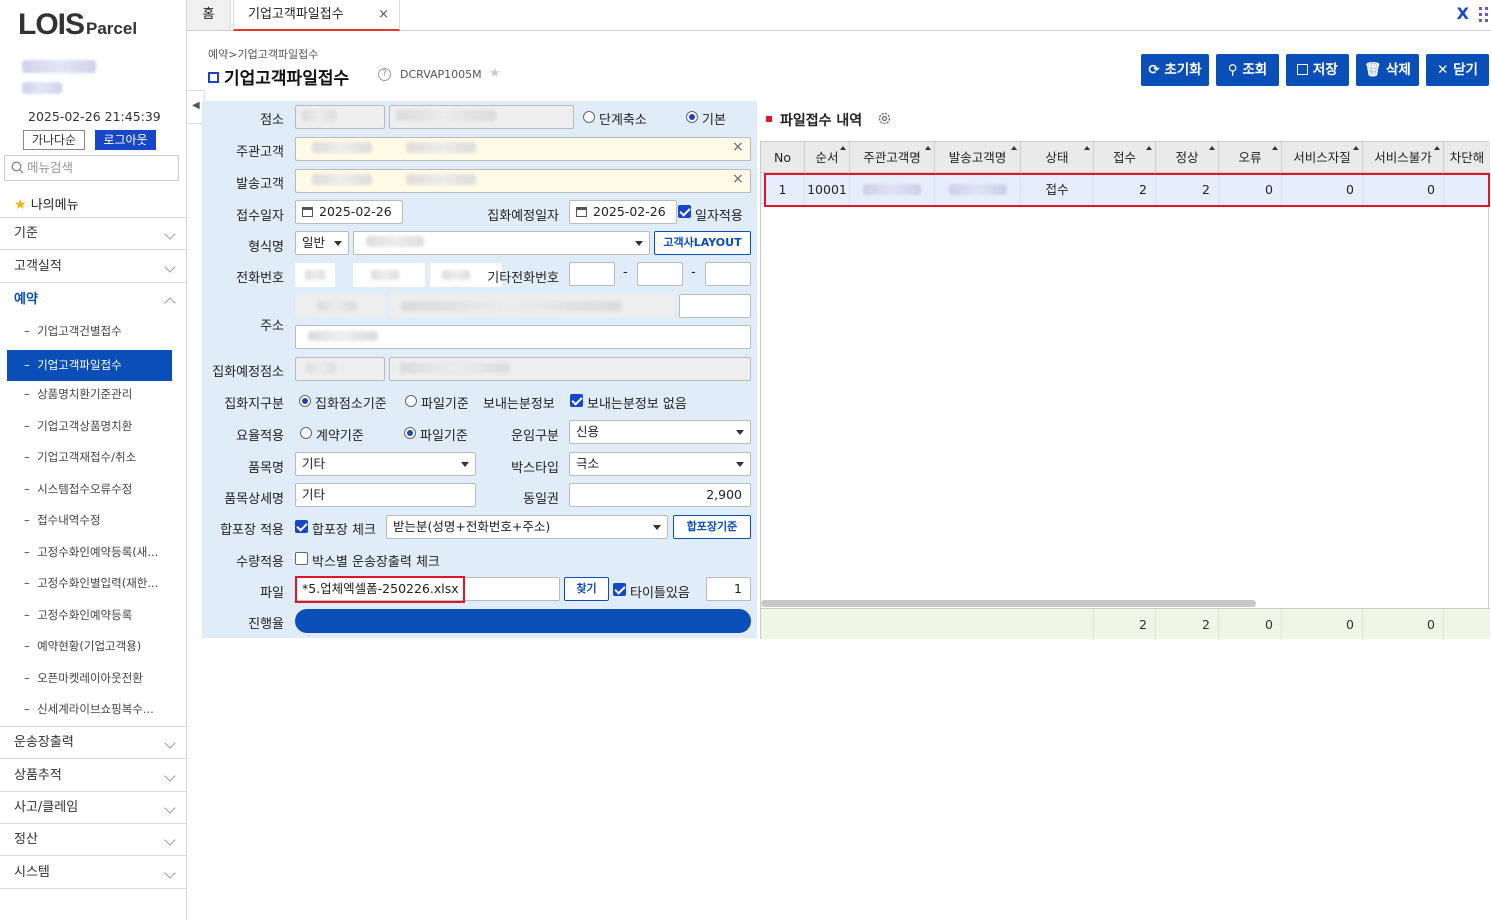 The width and height of the screenshot is (1491, 920). Describe the element at coordinates (728, 589) in the screenshot. I see `title-row-count-input: 1` at that location.